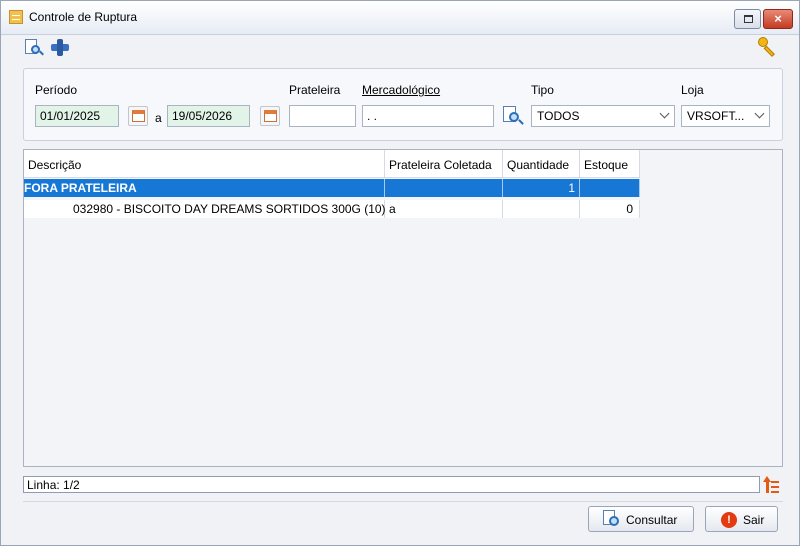 This screenshot has width=800, height=546. I want to click on tipo-value: TODOS, so click(558, 116).